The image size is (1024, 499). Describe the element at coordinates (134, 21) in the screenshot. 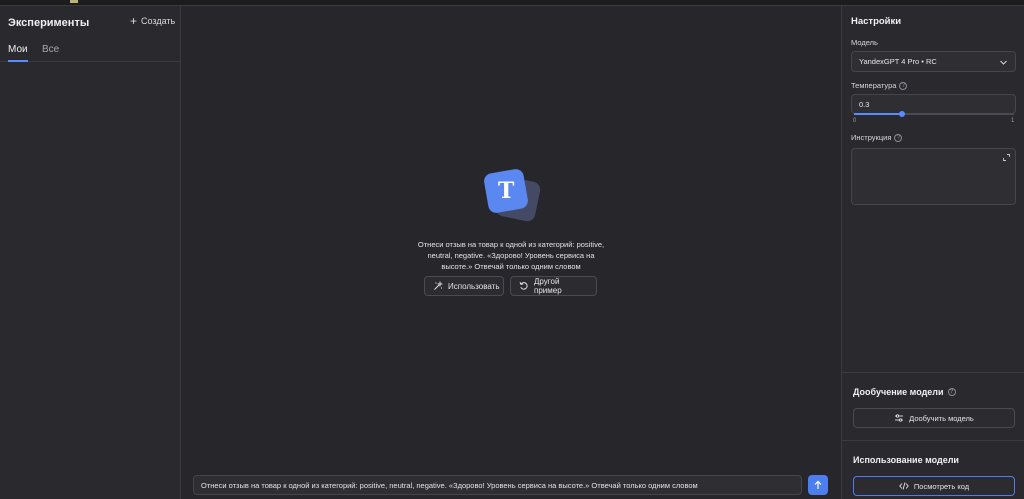

I see `plus-icon: +` at that location.